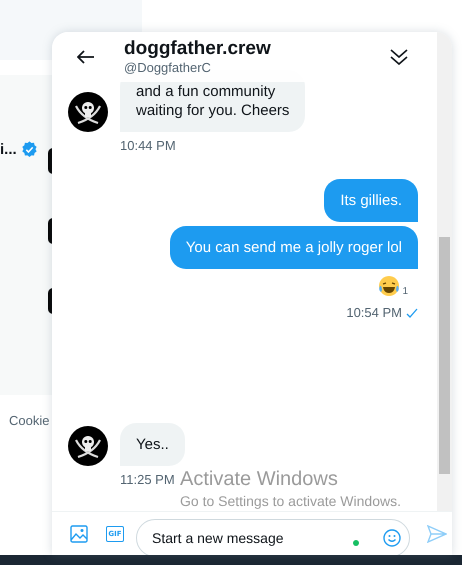  What do you see at coordinates (79, 533) in the screenshot?
I see `image-icon` at bounding box center [79, 533].